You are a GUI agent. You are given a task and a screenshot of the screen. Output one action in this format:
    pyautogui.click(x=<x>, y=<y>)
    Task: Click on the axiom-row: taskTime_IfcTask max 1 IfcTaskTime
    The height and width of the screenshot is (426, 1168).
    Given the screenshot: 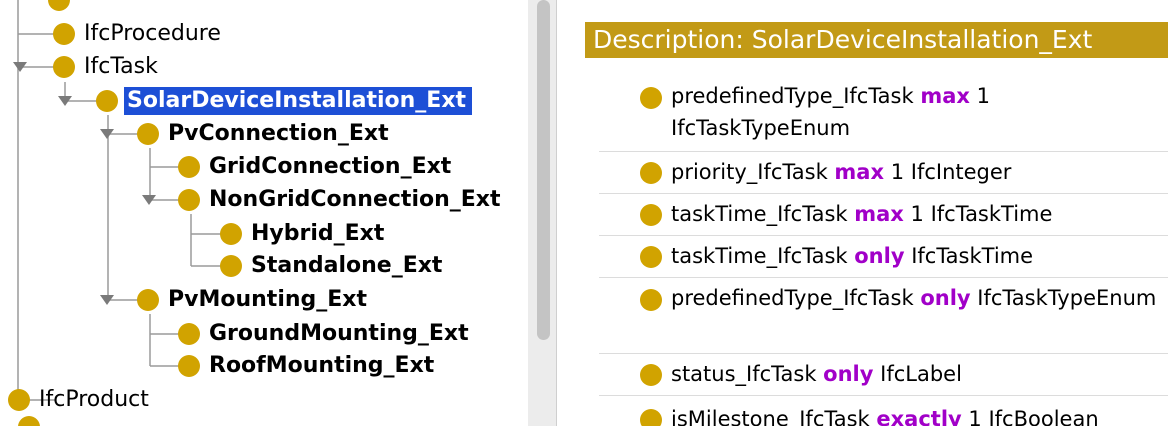 What is the action you would take?
    pyautogui.click(x=883, y=215)
    